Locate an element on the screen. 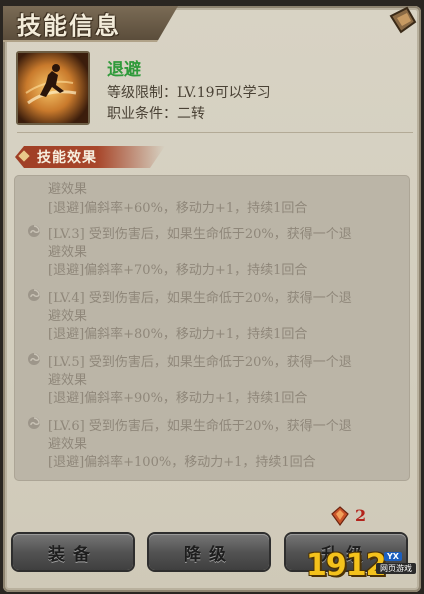  effect-line: [退避]偏斜率+90%，移动力+1，持续1回合 is located at coordinates (178, 398).